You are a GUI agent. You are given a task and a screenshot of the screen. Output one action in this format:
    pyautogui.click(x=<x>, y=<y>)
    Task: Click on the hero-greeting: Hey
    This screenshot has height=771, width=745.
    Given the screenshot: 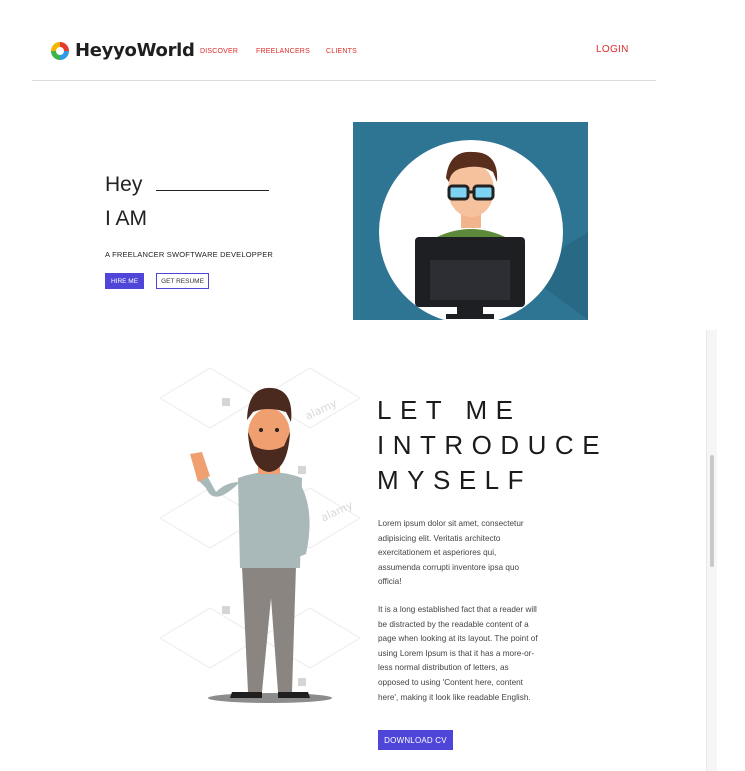 What is the action you would take?
    pyautogui.click(x=187, y=185)
    